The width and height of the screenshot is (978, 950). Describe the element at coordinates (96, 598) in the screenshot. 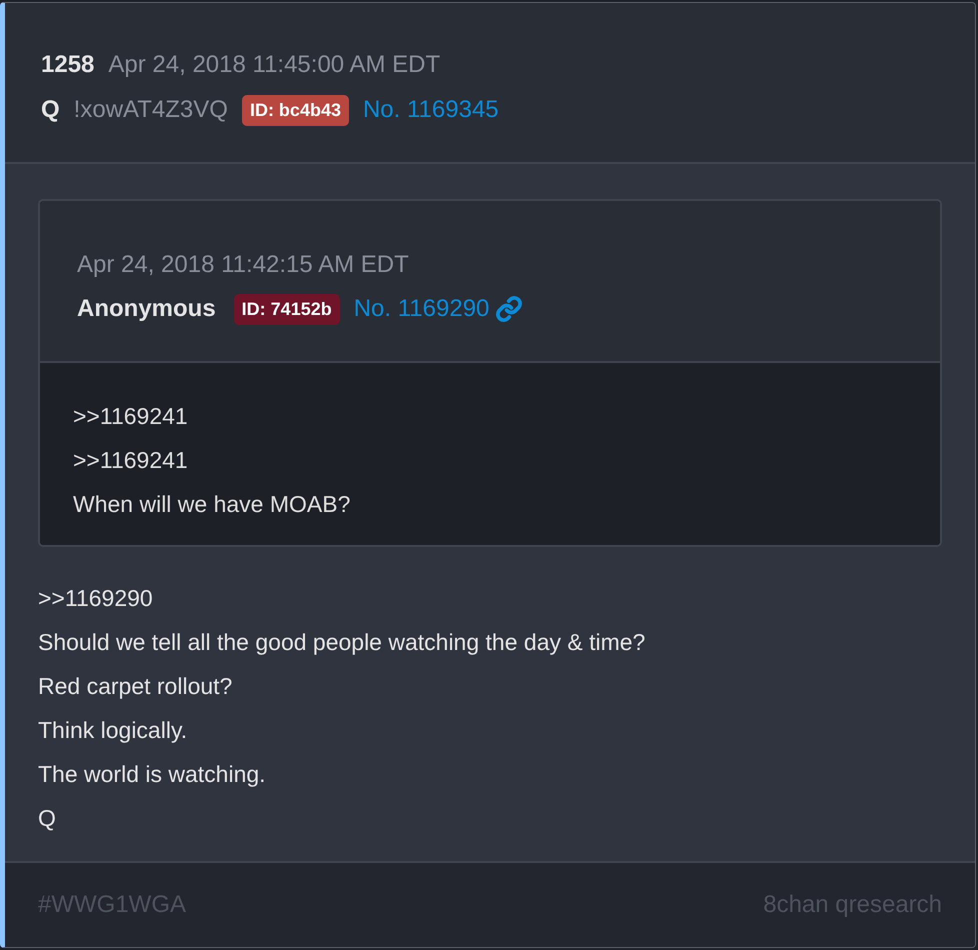

I see `post-line: >>1169290` at that location.